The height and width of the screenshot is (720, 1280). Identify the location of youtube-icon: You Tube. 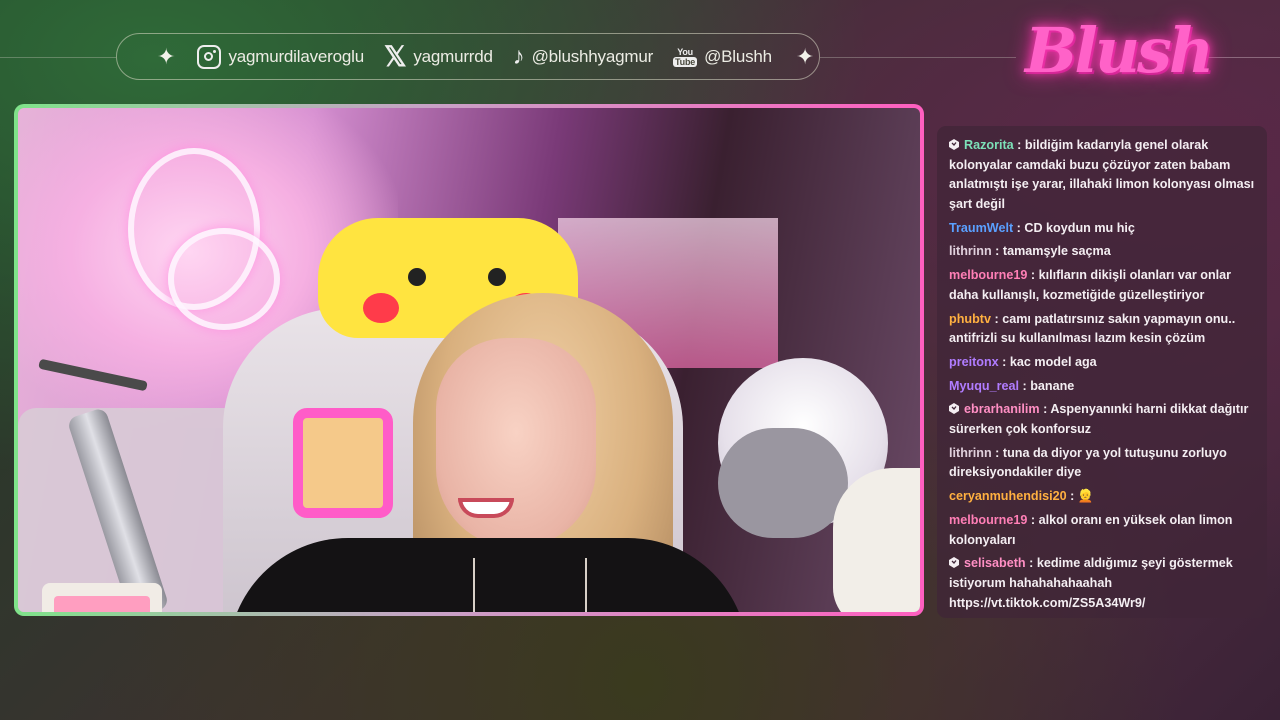
(685, 56).